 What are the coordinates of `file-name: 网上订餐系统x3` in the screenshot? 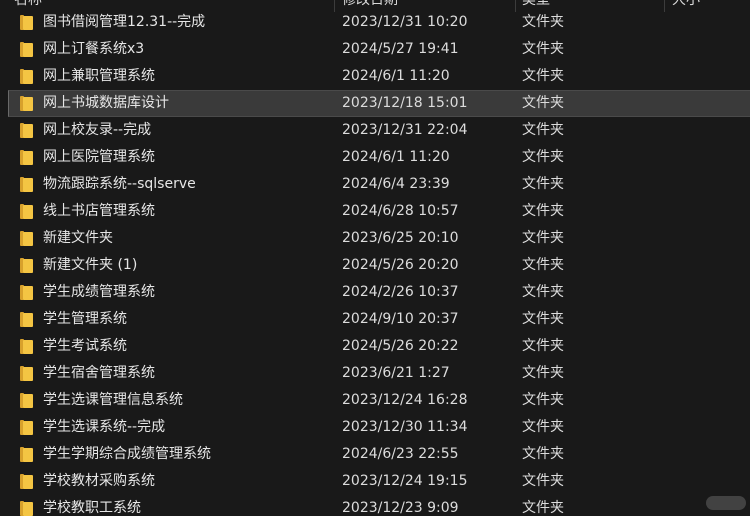 It's located at (93, 49).